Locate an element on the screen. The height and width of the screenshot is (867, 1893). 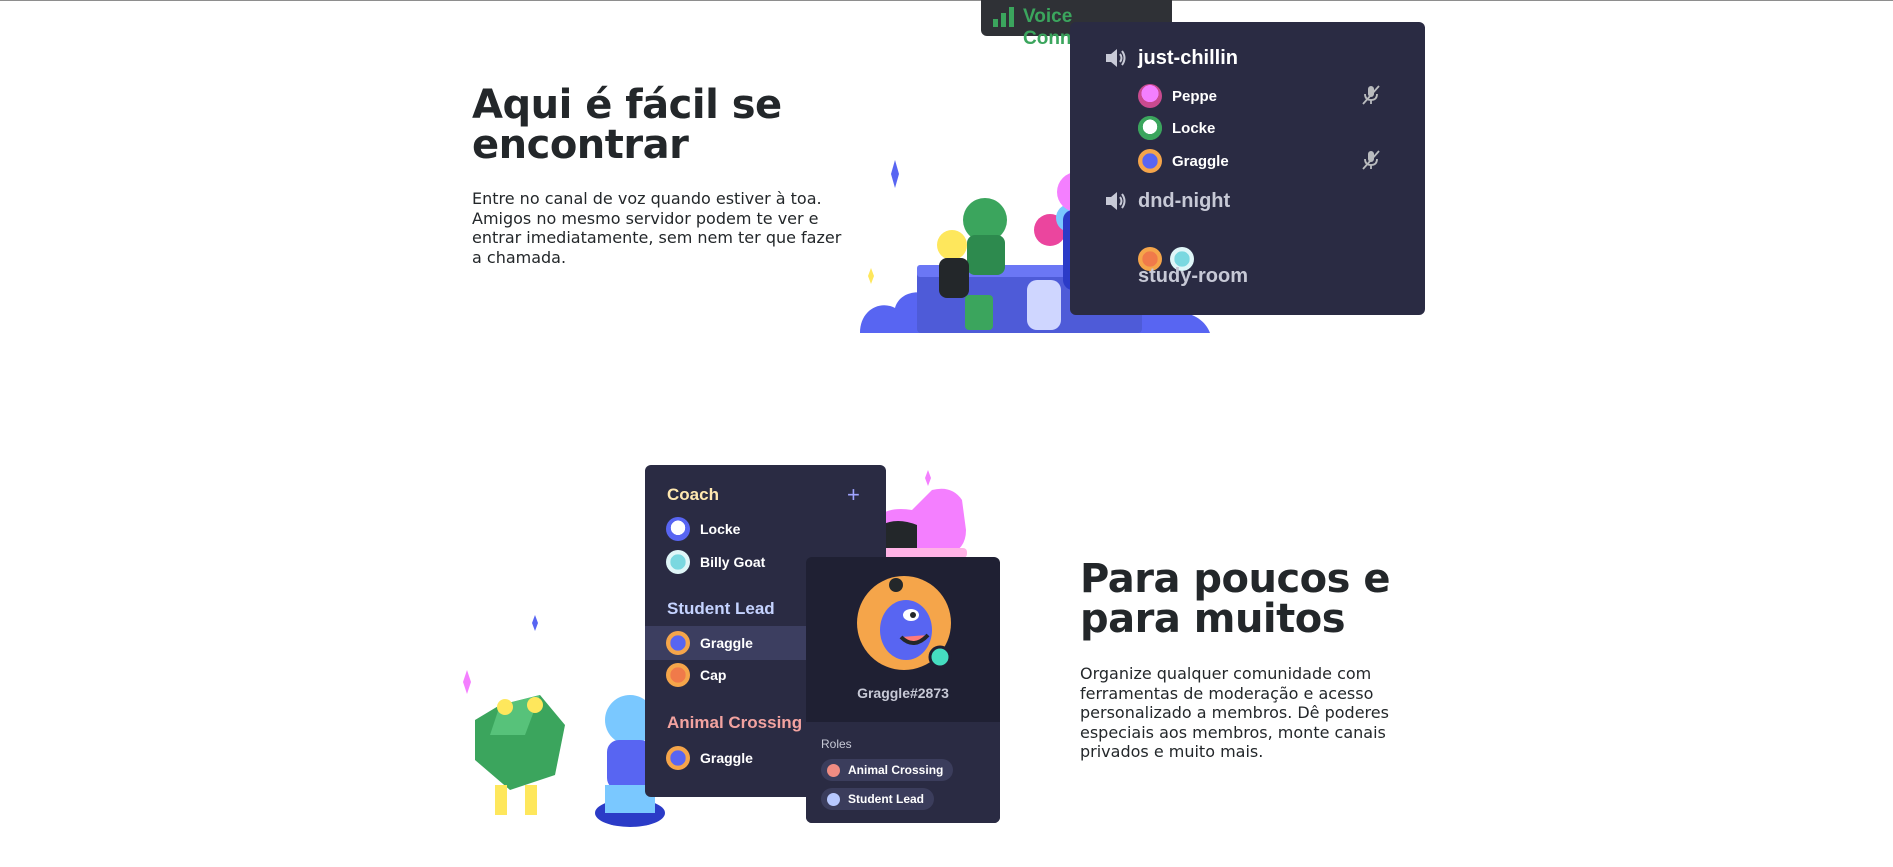
profile-username: Graggle#2873 is located at coordinates (903, 693).